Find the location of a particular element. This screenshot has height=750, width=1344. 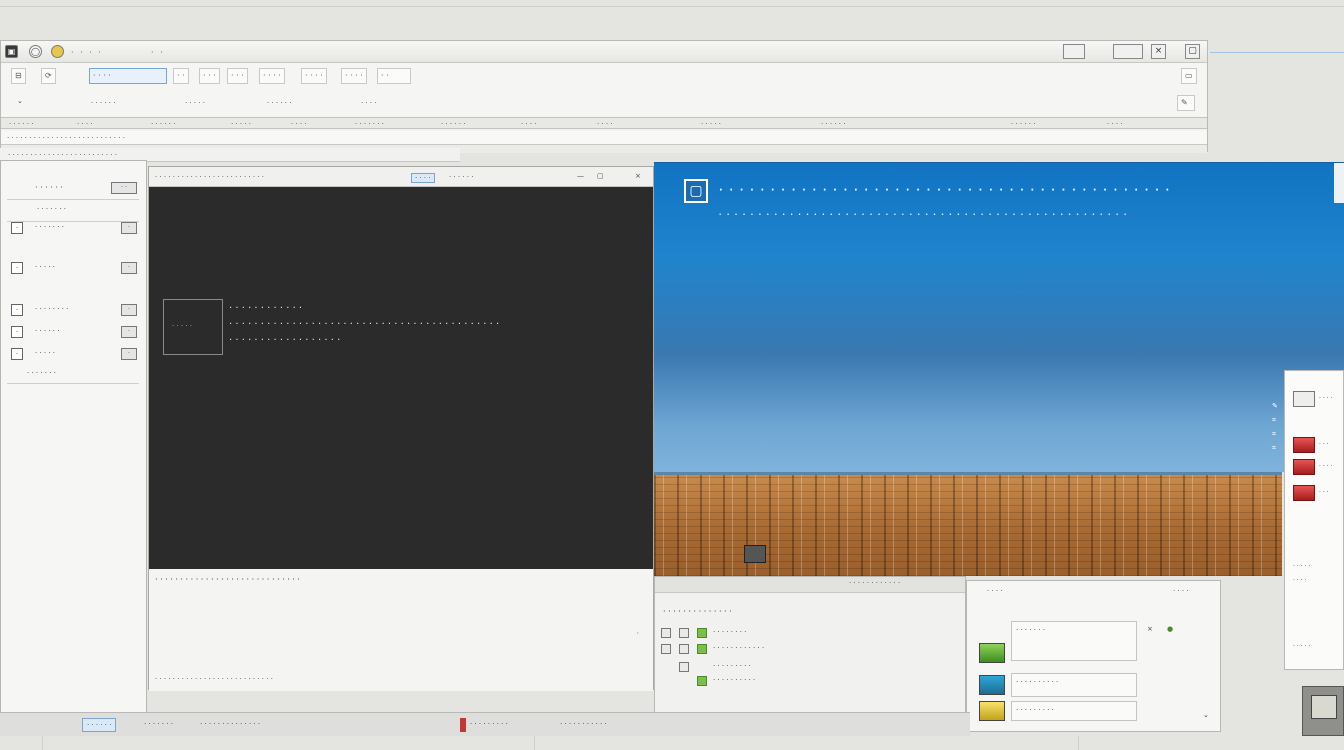

sidebar-item: · · · · · · · · · · is located at coordinates (73, 310).